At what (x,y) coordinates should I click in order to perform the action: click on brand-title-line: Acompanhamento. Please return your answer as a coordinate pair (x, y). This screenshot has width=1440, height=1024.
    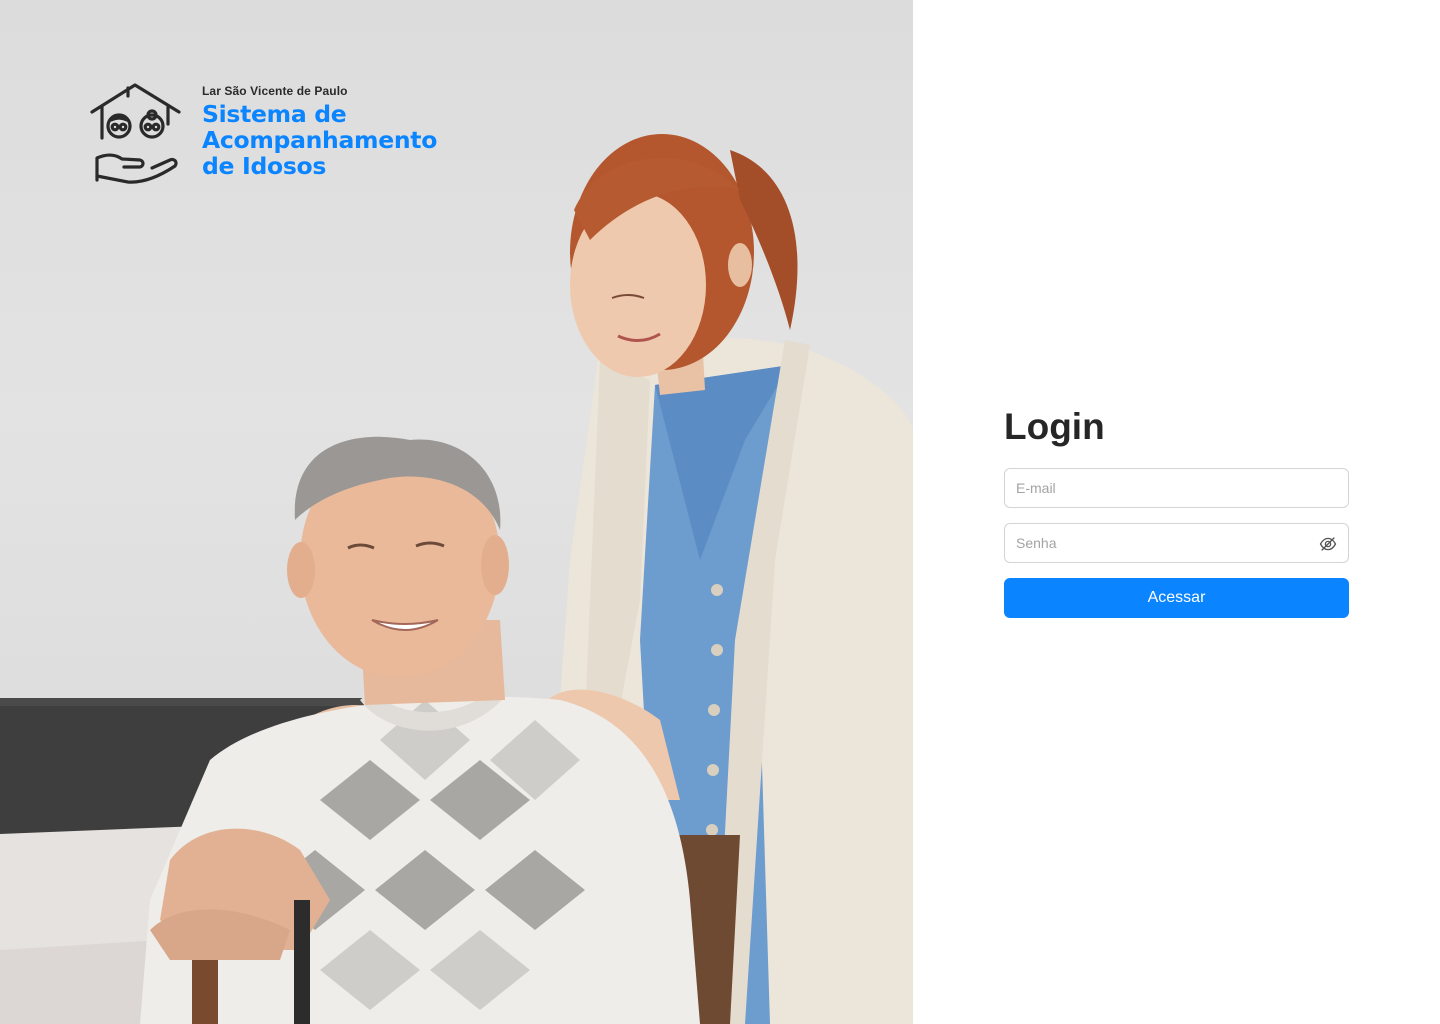
    Looking at the image, I should click on (320, 140).